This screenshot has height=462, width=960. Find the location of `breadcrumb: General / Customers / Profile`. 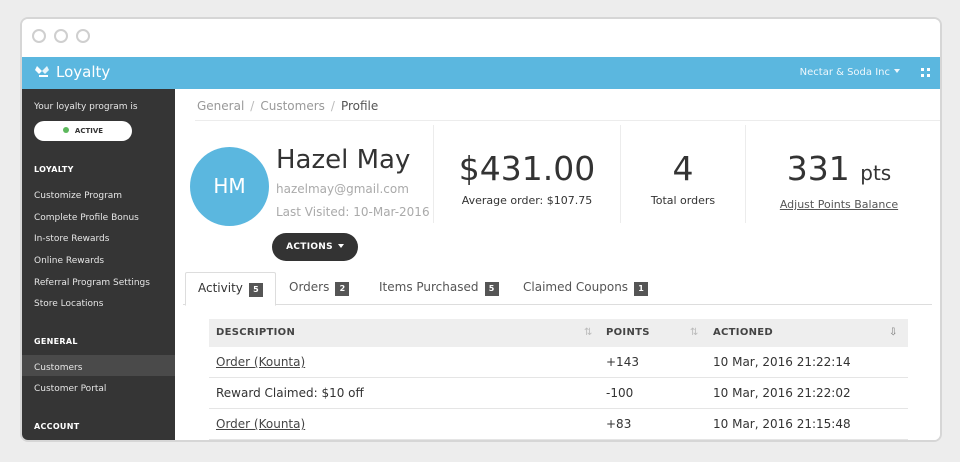

breadcrumb: General / Customers / Profile is located at coordinates (288, 106).